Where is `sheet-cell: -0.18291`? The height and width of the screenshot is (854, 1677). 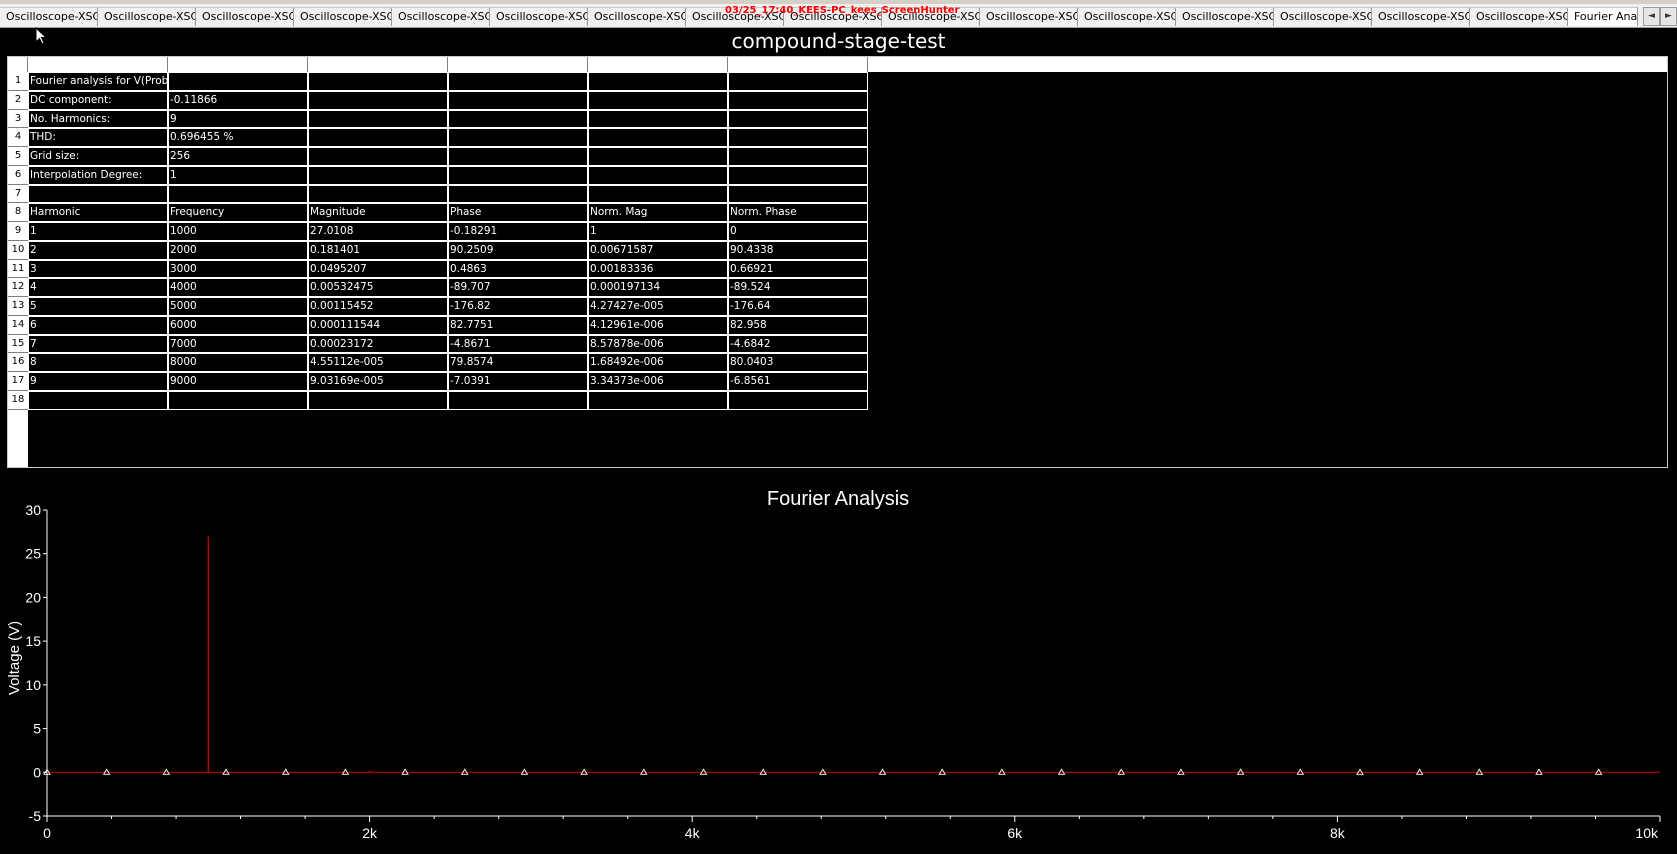 sheet-cell: -0.18291 is located at coordinates (518, 231).